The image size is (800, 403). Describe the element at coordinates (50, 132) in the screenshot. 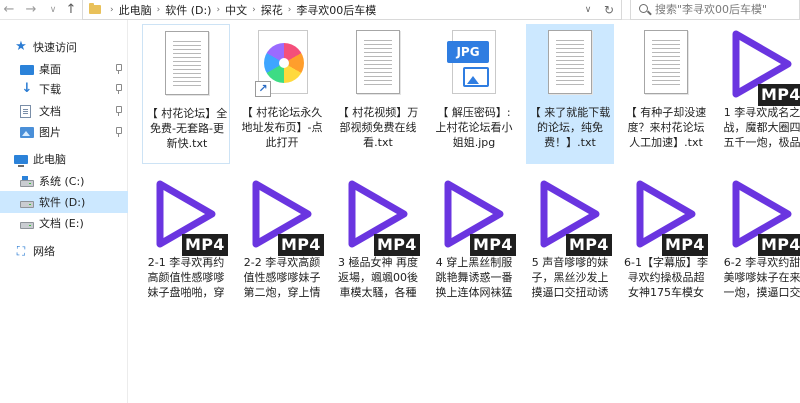

I see `sidebar-item-label: 图片` at that location.